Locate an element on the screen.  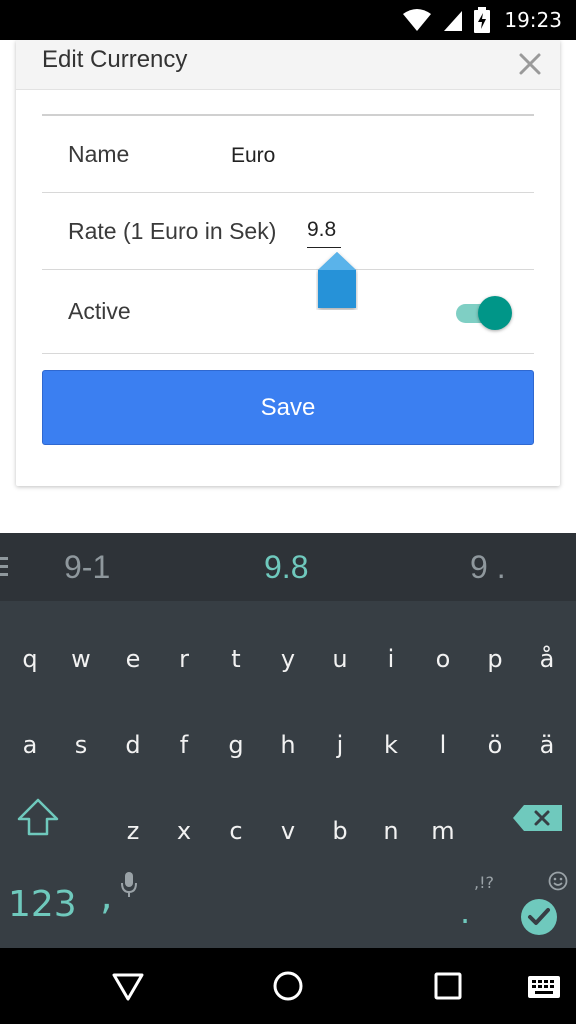
key-u: u is located at coordinates (340, 659).